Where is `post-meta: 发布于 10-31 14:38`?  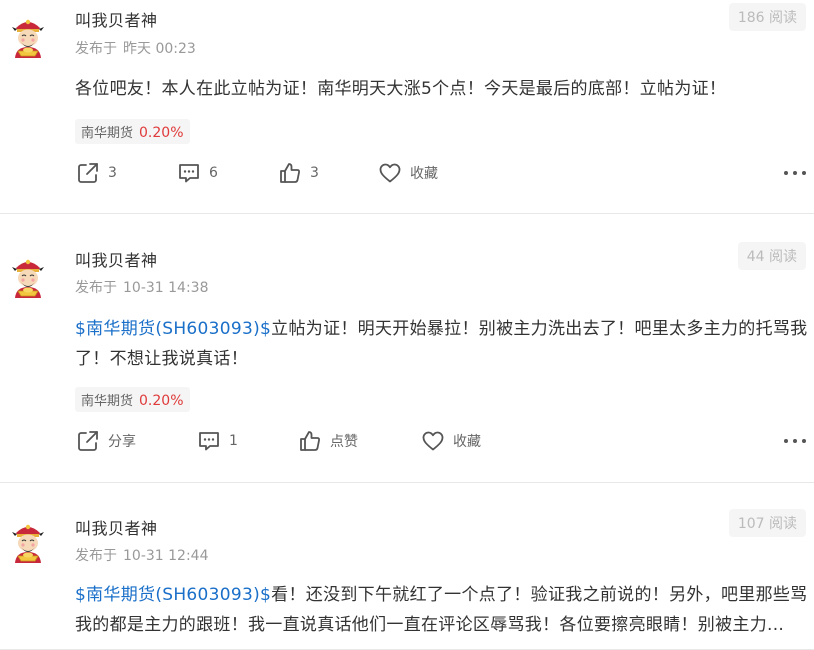 post-meta: 发布于 10-31 14:38 is located at coordinates (141, 287).